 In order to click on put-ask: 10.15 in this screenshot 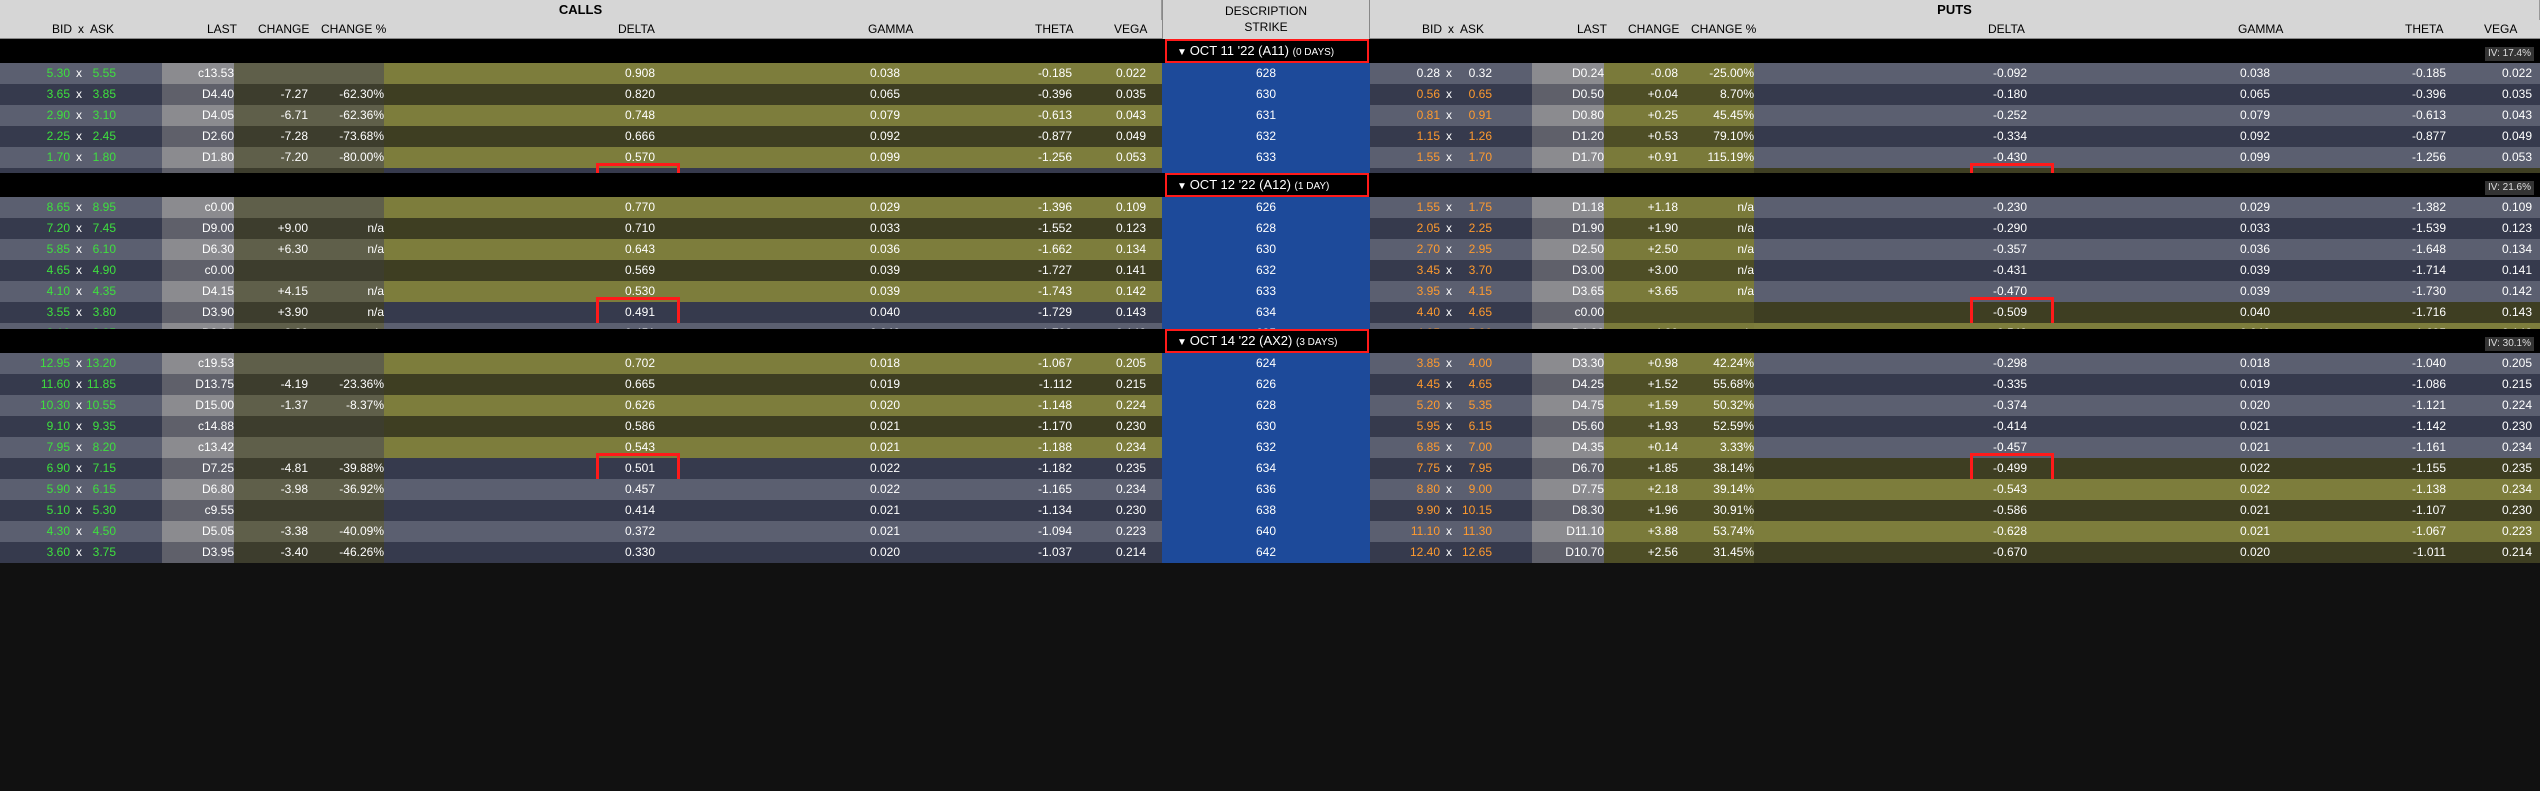, I will do `click(1474, 510)`.